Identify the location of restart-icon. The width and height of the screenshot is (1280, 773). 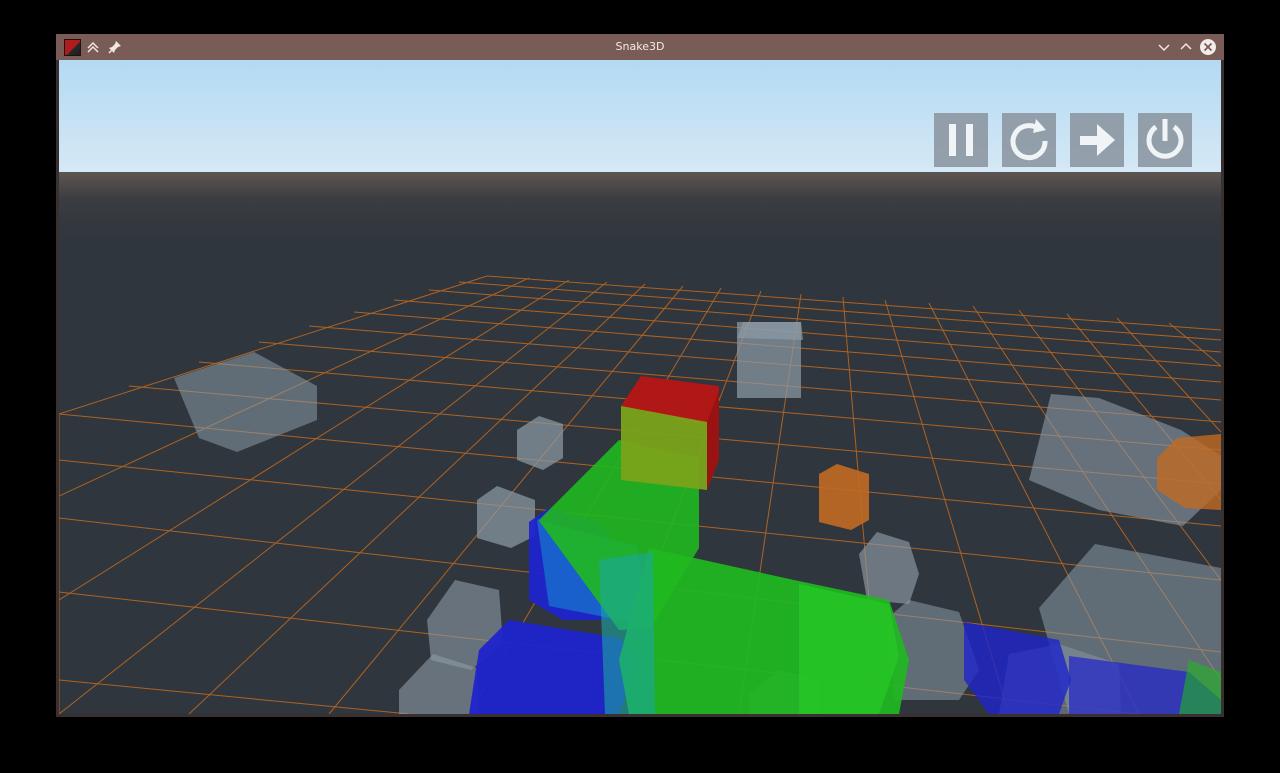
(1029, 140).